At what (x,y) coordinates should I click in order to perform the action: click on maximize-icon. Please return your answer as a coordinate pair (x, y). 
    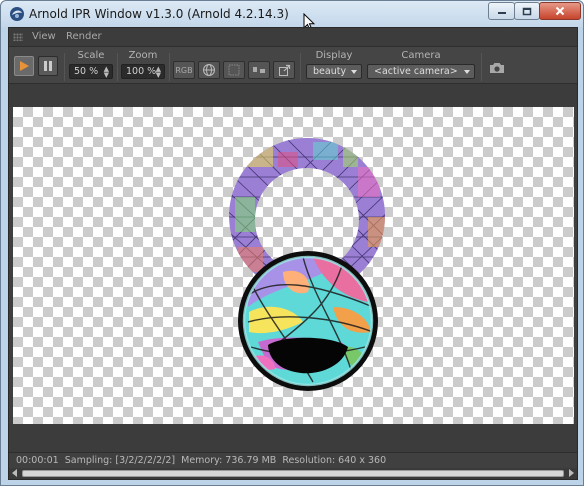
    Looking at the image, I should click on (527, 11).